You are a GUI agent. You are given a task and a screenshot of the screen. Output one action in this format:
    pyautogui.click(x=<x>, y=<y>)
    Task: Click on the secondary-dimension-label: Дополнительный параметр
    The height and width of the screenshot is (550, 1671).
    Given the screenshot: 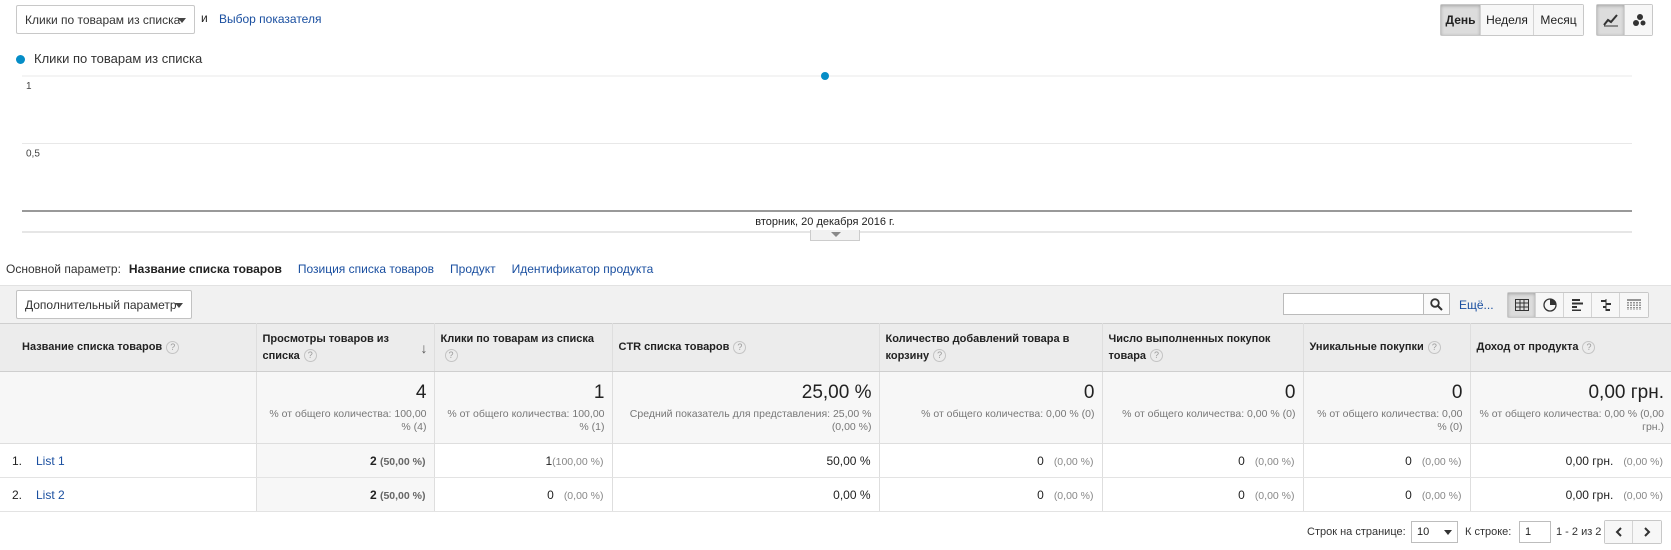 What is the action you would take?
    pyautogui.click(x=101, y=304)
    